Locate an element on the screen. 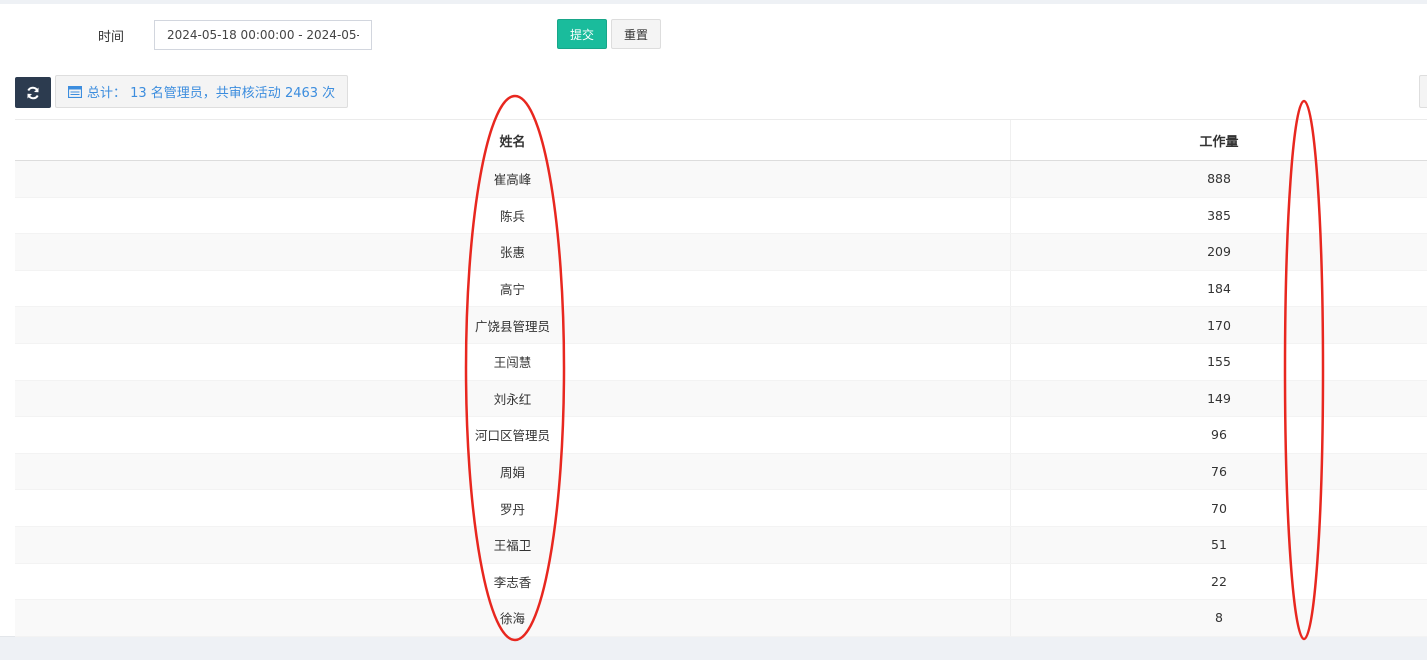 This screenshot has width=1427, height=660. cell-workload: 51 is located at coordinates (1219, 545).